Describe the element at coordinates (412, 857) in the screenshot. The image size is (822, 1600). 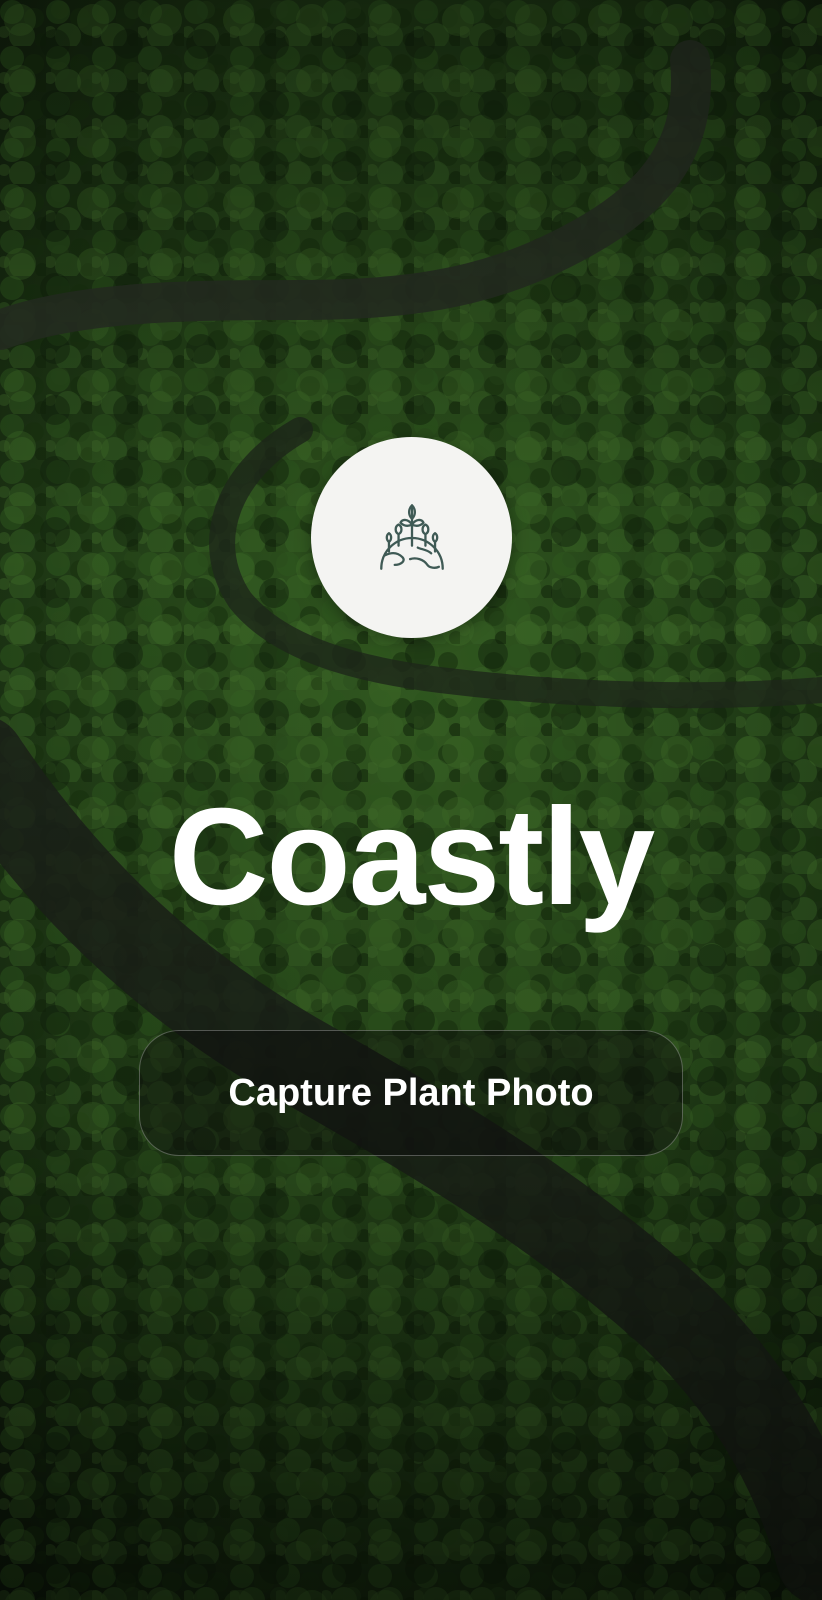
I see `app-name: Coastly` at that location.